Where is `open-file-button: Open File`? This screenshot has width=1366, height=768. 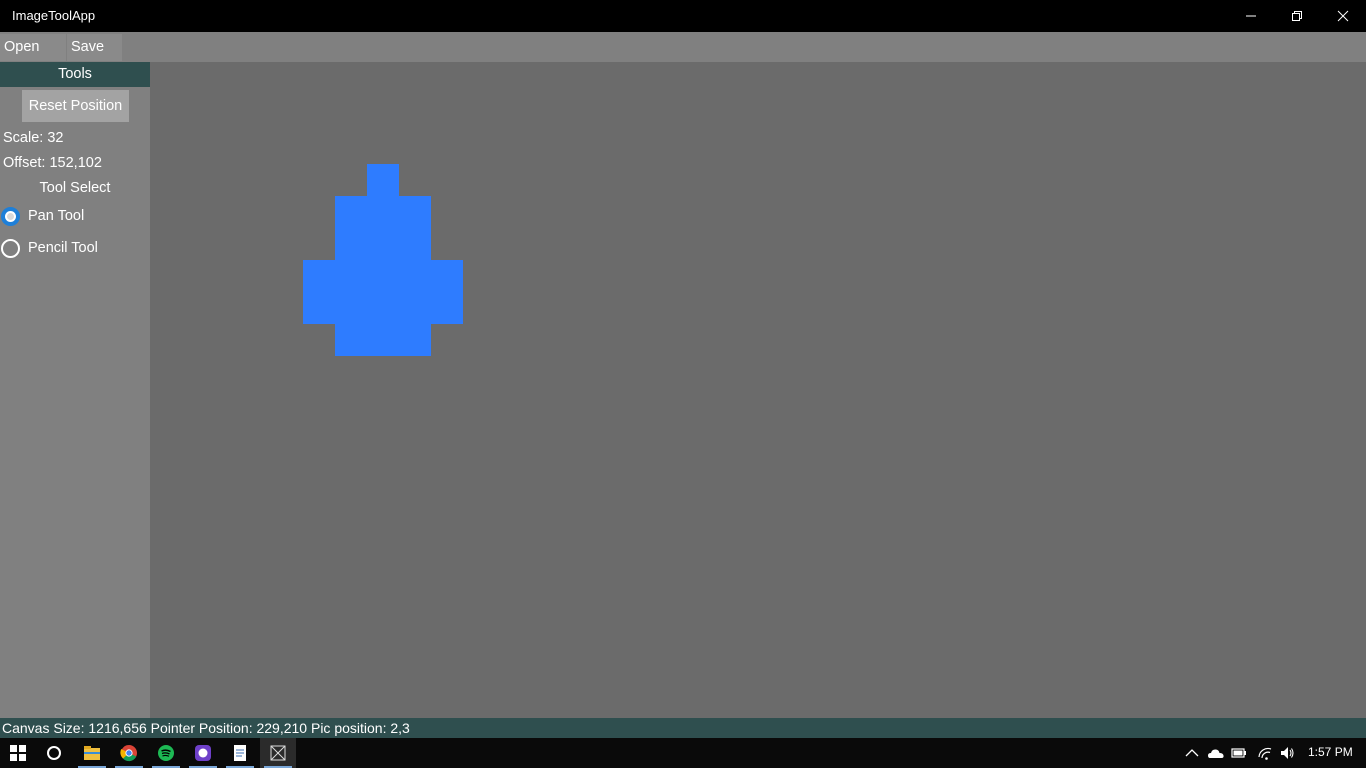 open-file-button: Open File is located at coordinates (33, 58).